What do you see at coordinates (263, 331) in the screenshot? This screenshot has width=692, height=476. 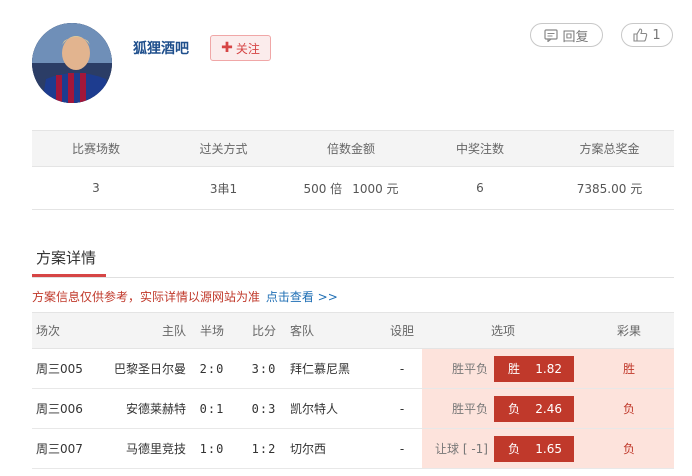 I see `header-score: 比分` at bounding box center [263, 331].